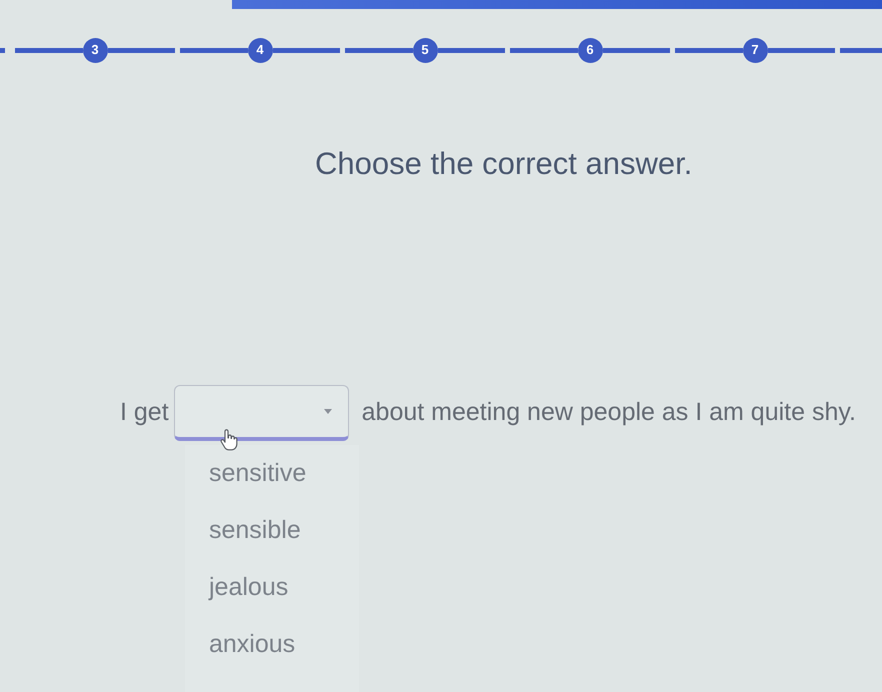 The image size is (882, 692). Describe the element at coordinates (609, 412) in the screenshot. I see `sentence-text: about meeting new people as I am quite shy.` at that location.